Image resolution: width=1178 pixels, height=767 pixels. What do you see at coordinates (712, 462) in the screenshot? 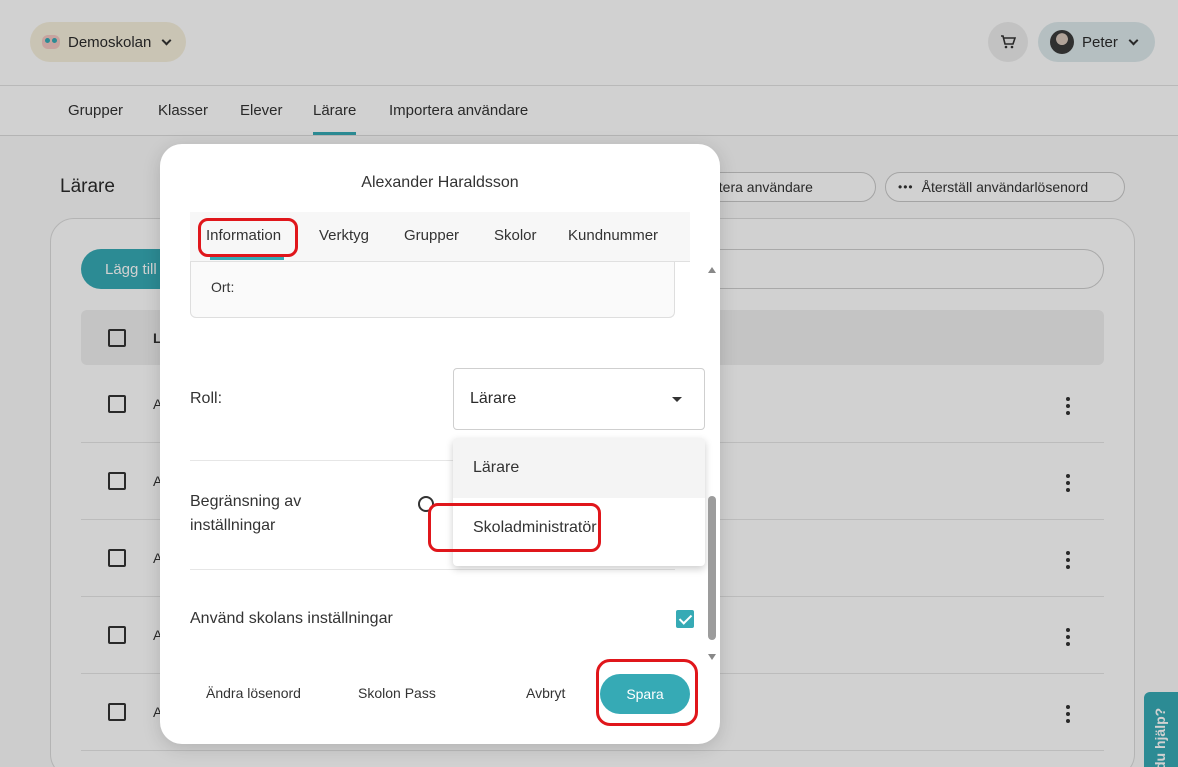
I see `modal-scrollbar` at bounding box center [712, 462].